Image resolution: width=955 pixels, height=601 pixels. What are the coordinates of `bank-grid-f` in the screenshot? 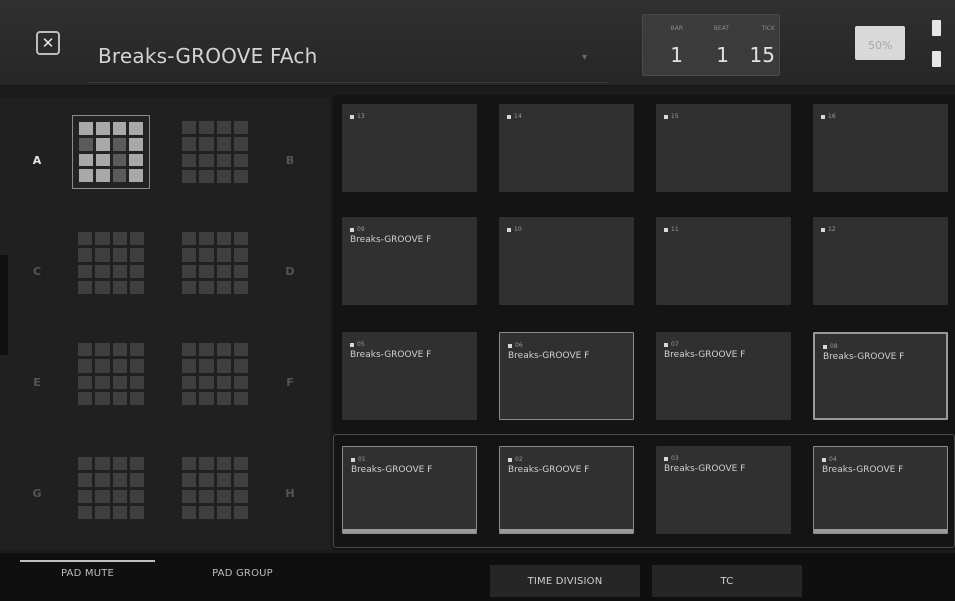 It's located at (215, 374).